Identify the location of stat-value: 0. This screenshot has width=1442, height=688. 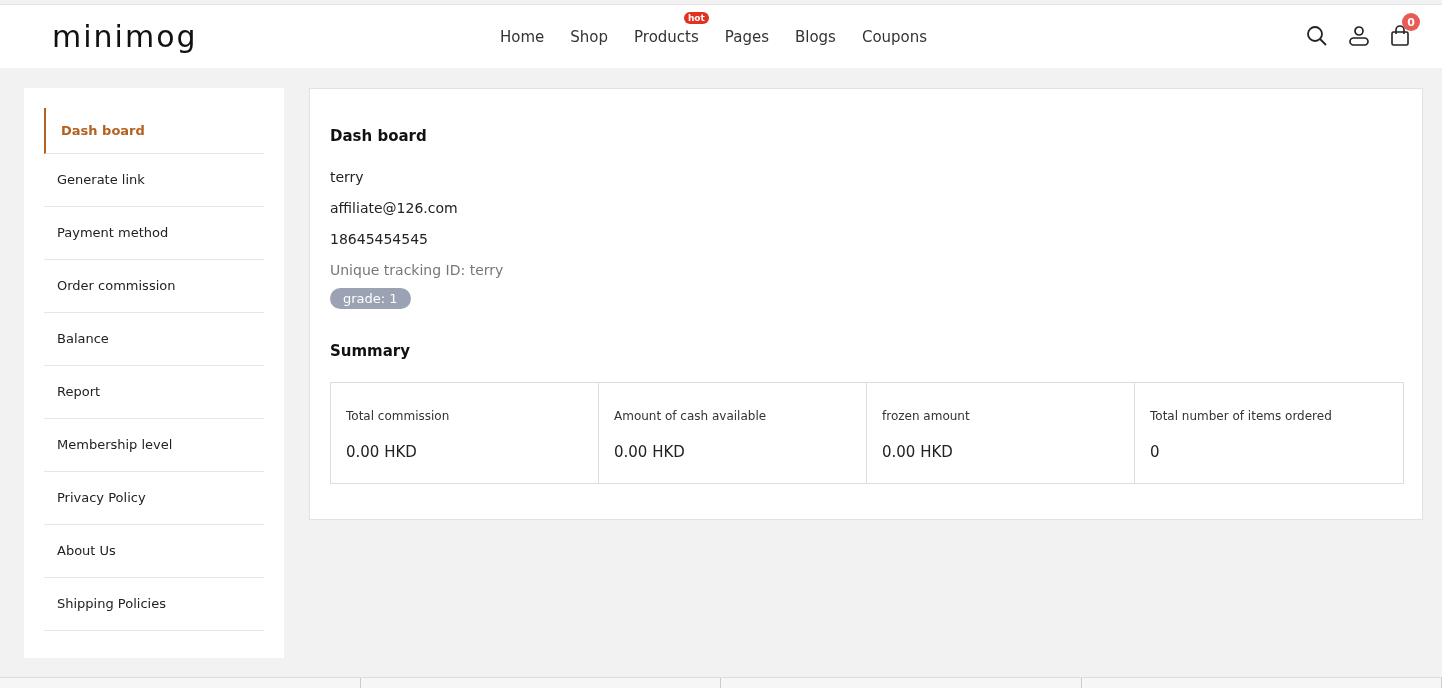
(1155, 451).